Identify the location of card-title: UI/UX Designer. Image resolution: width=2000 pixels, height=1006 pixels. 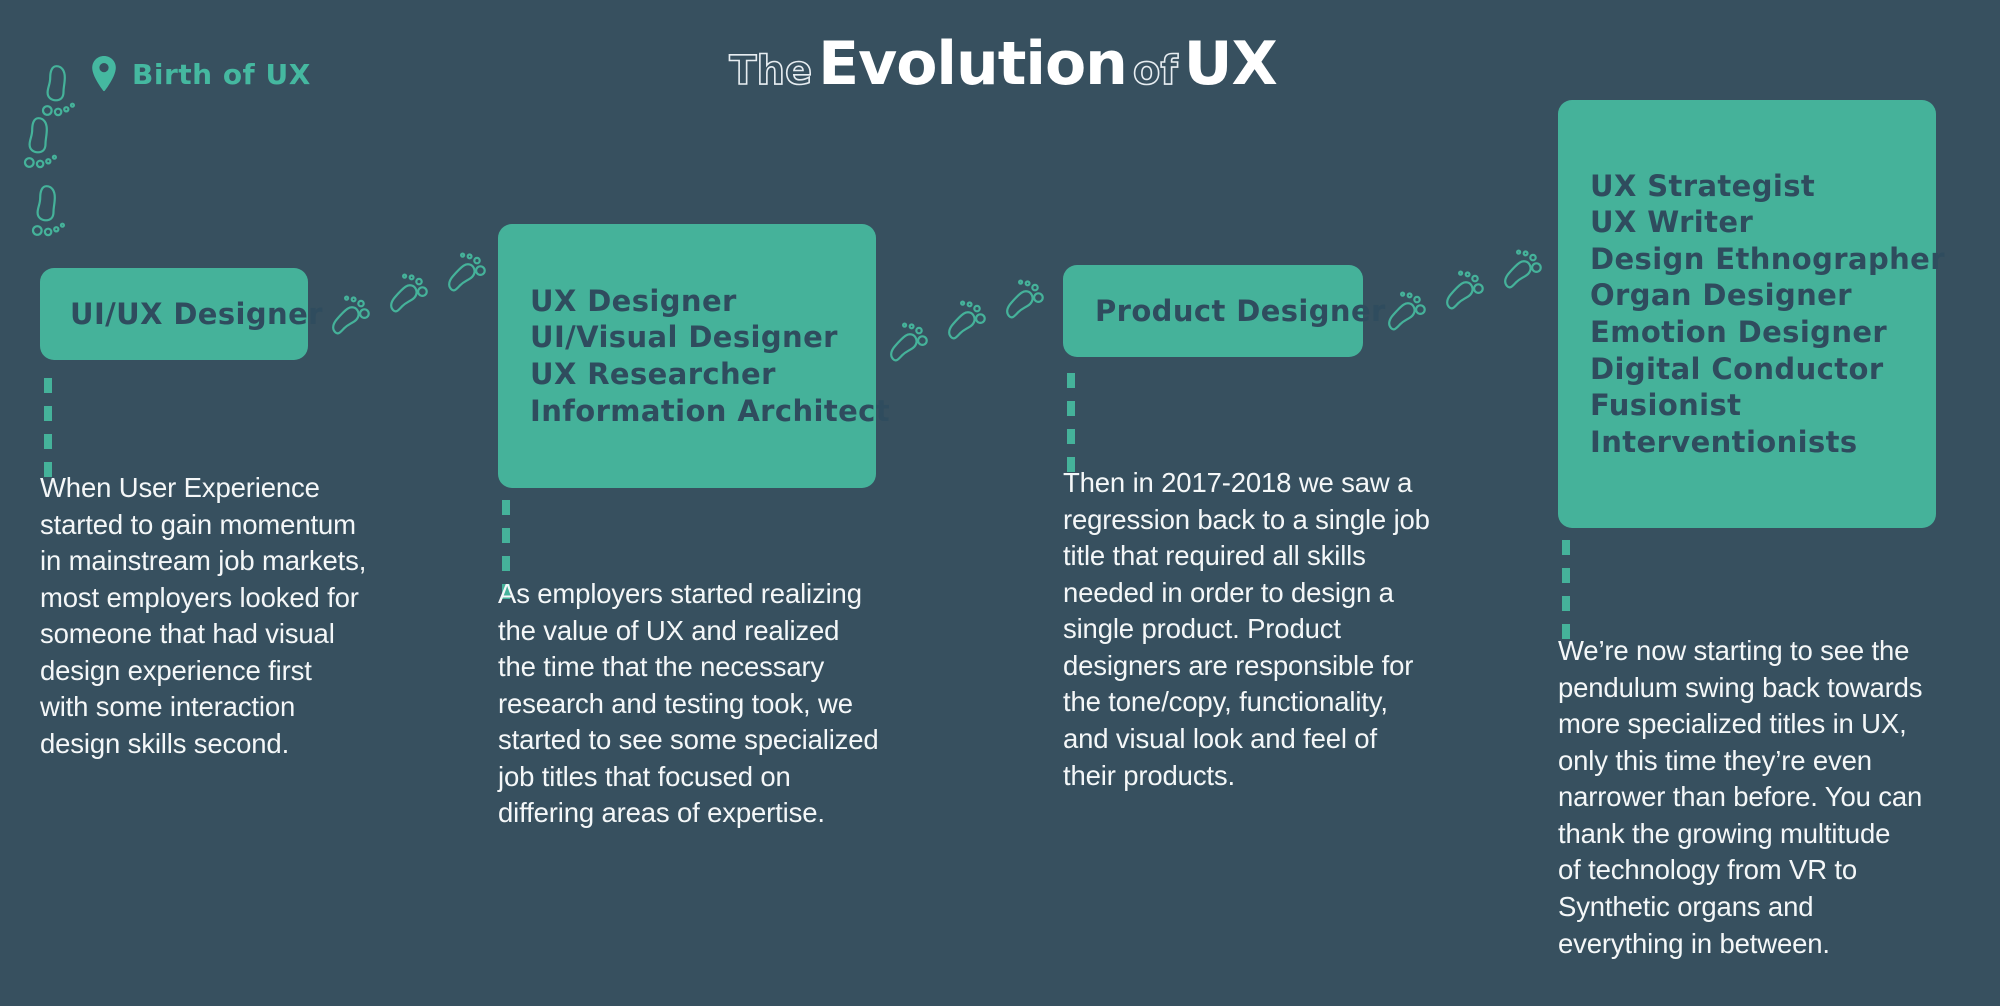
(196, 313).